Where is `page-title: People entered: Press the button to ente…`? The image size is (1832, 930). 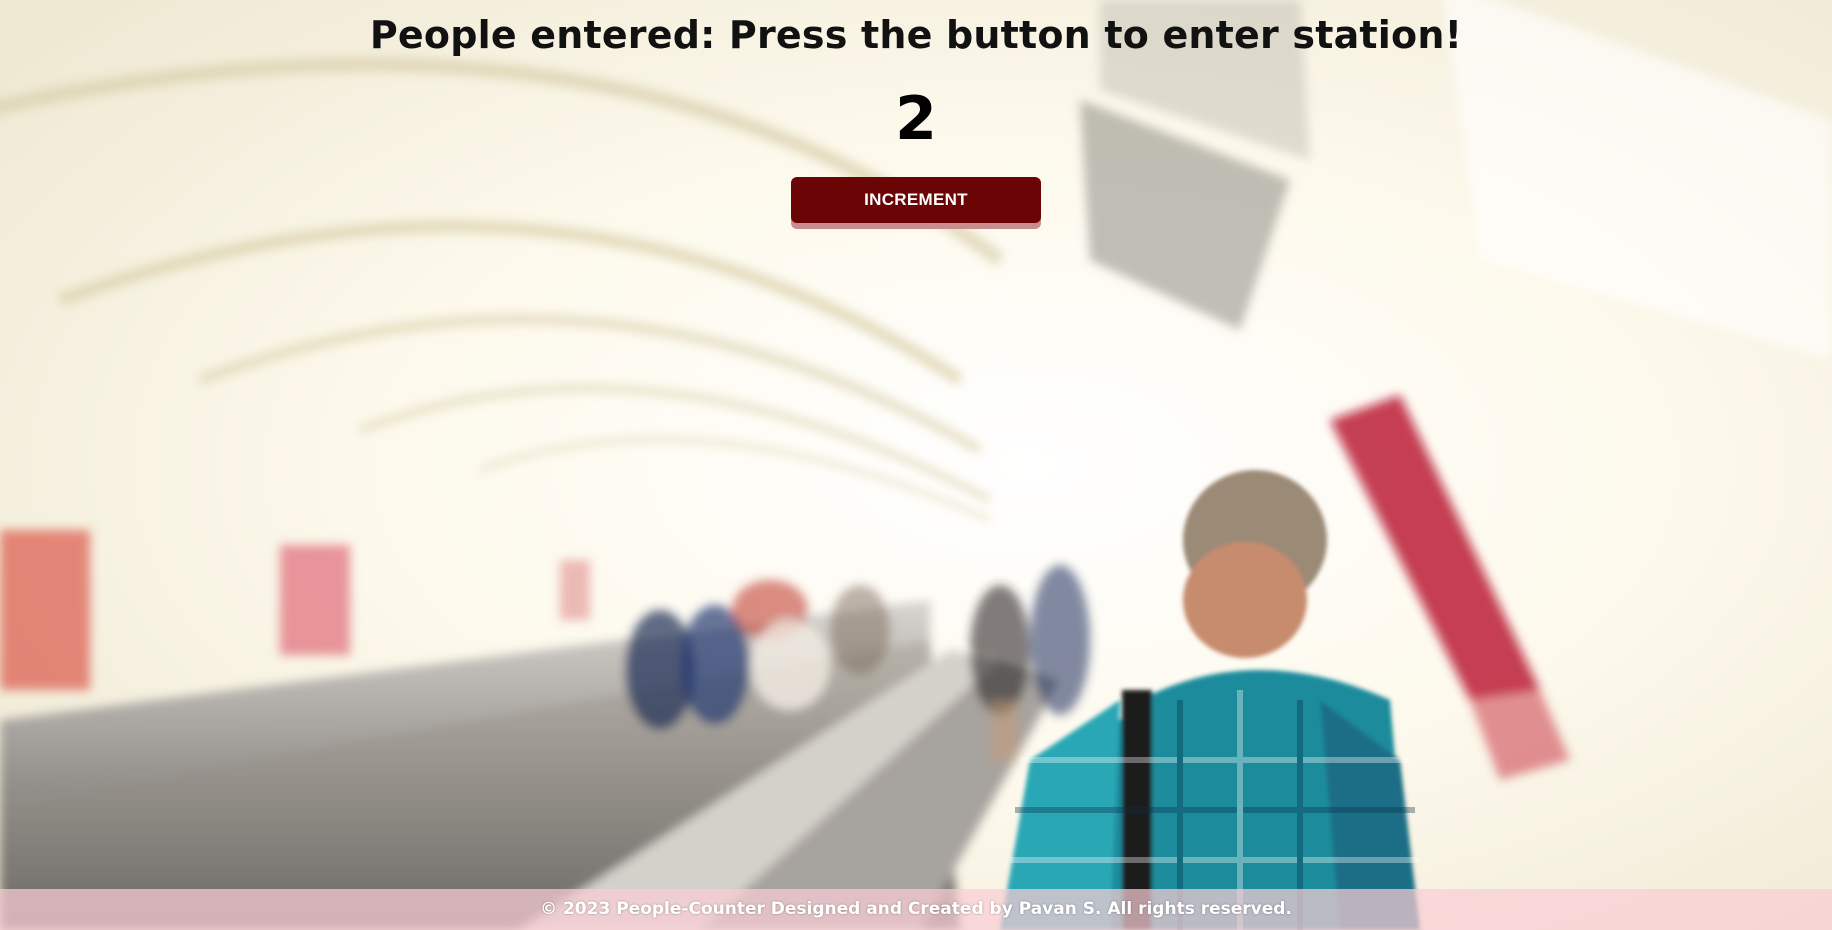 page-title: People entered: Press the button to ente… is located at coordinates (916, 35).